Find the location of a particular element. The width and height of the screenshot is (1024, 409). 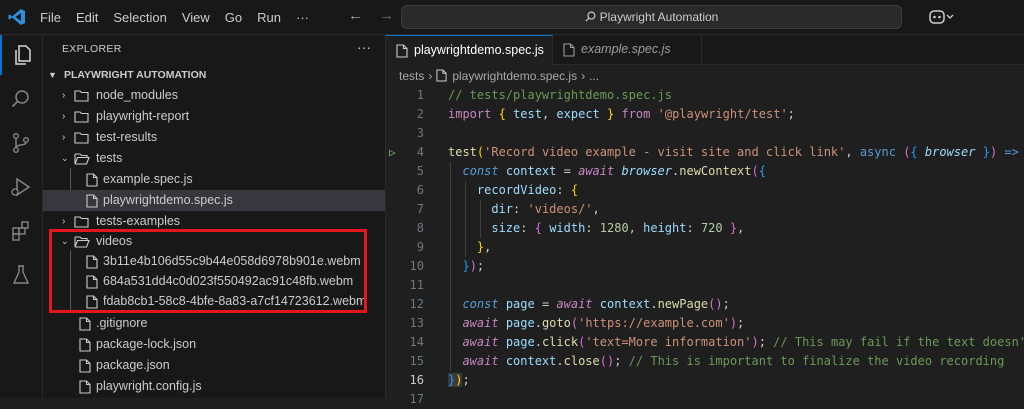

run-debug-activity is located at coordinates (21, 187).